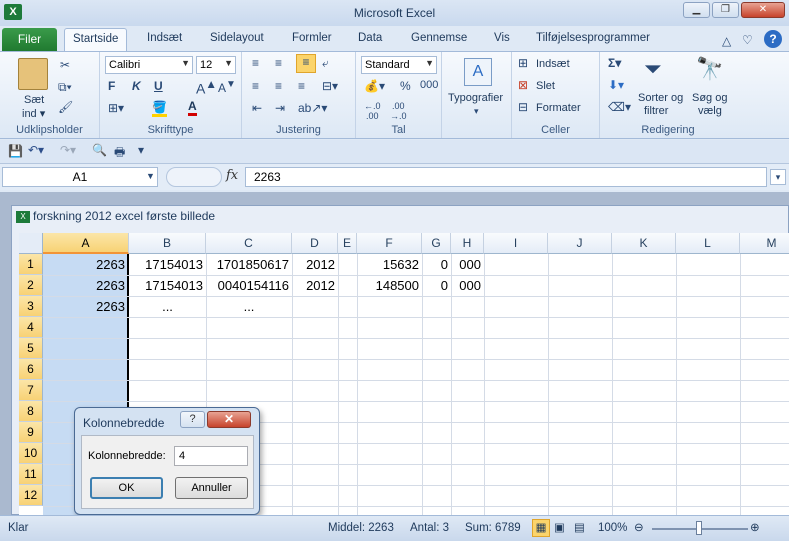 Image resolution: width=789 pixels, height=541 pixels. I want to click on row-header-3: 3, so click(31, 306).